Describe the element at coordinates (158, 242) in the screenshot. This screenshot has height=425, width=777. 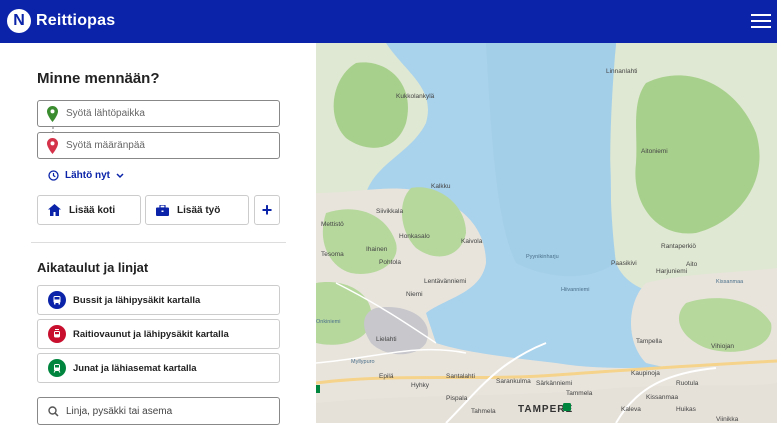
I see `section-divider` at that location.